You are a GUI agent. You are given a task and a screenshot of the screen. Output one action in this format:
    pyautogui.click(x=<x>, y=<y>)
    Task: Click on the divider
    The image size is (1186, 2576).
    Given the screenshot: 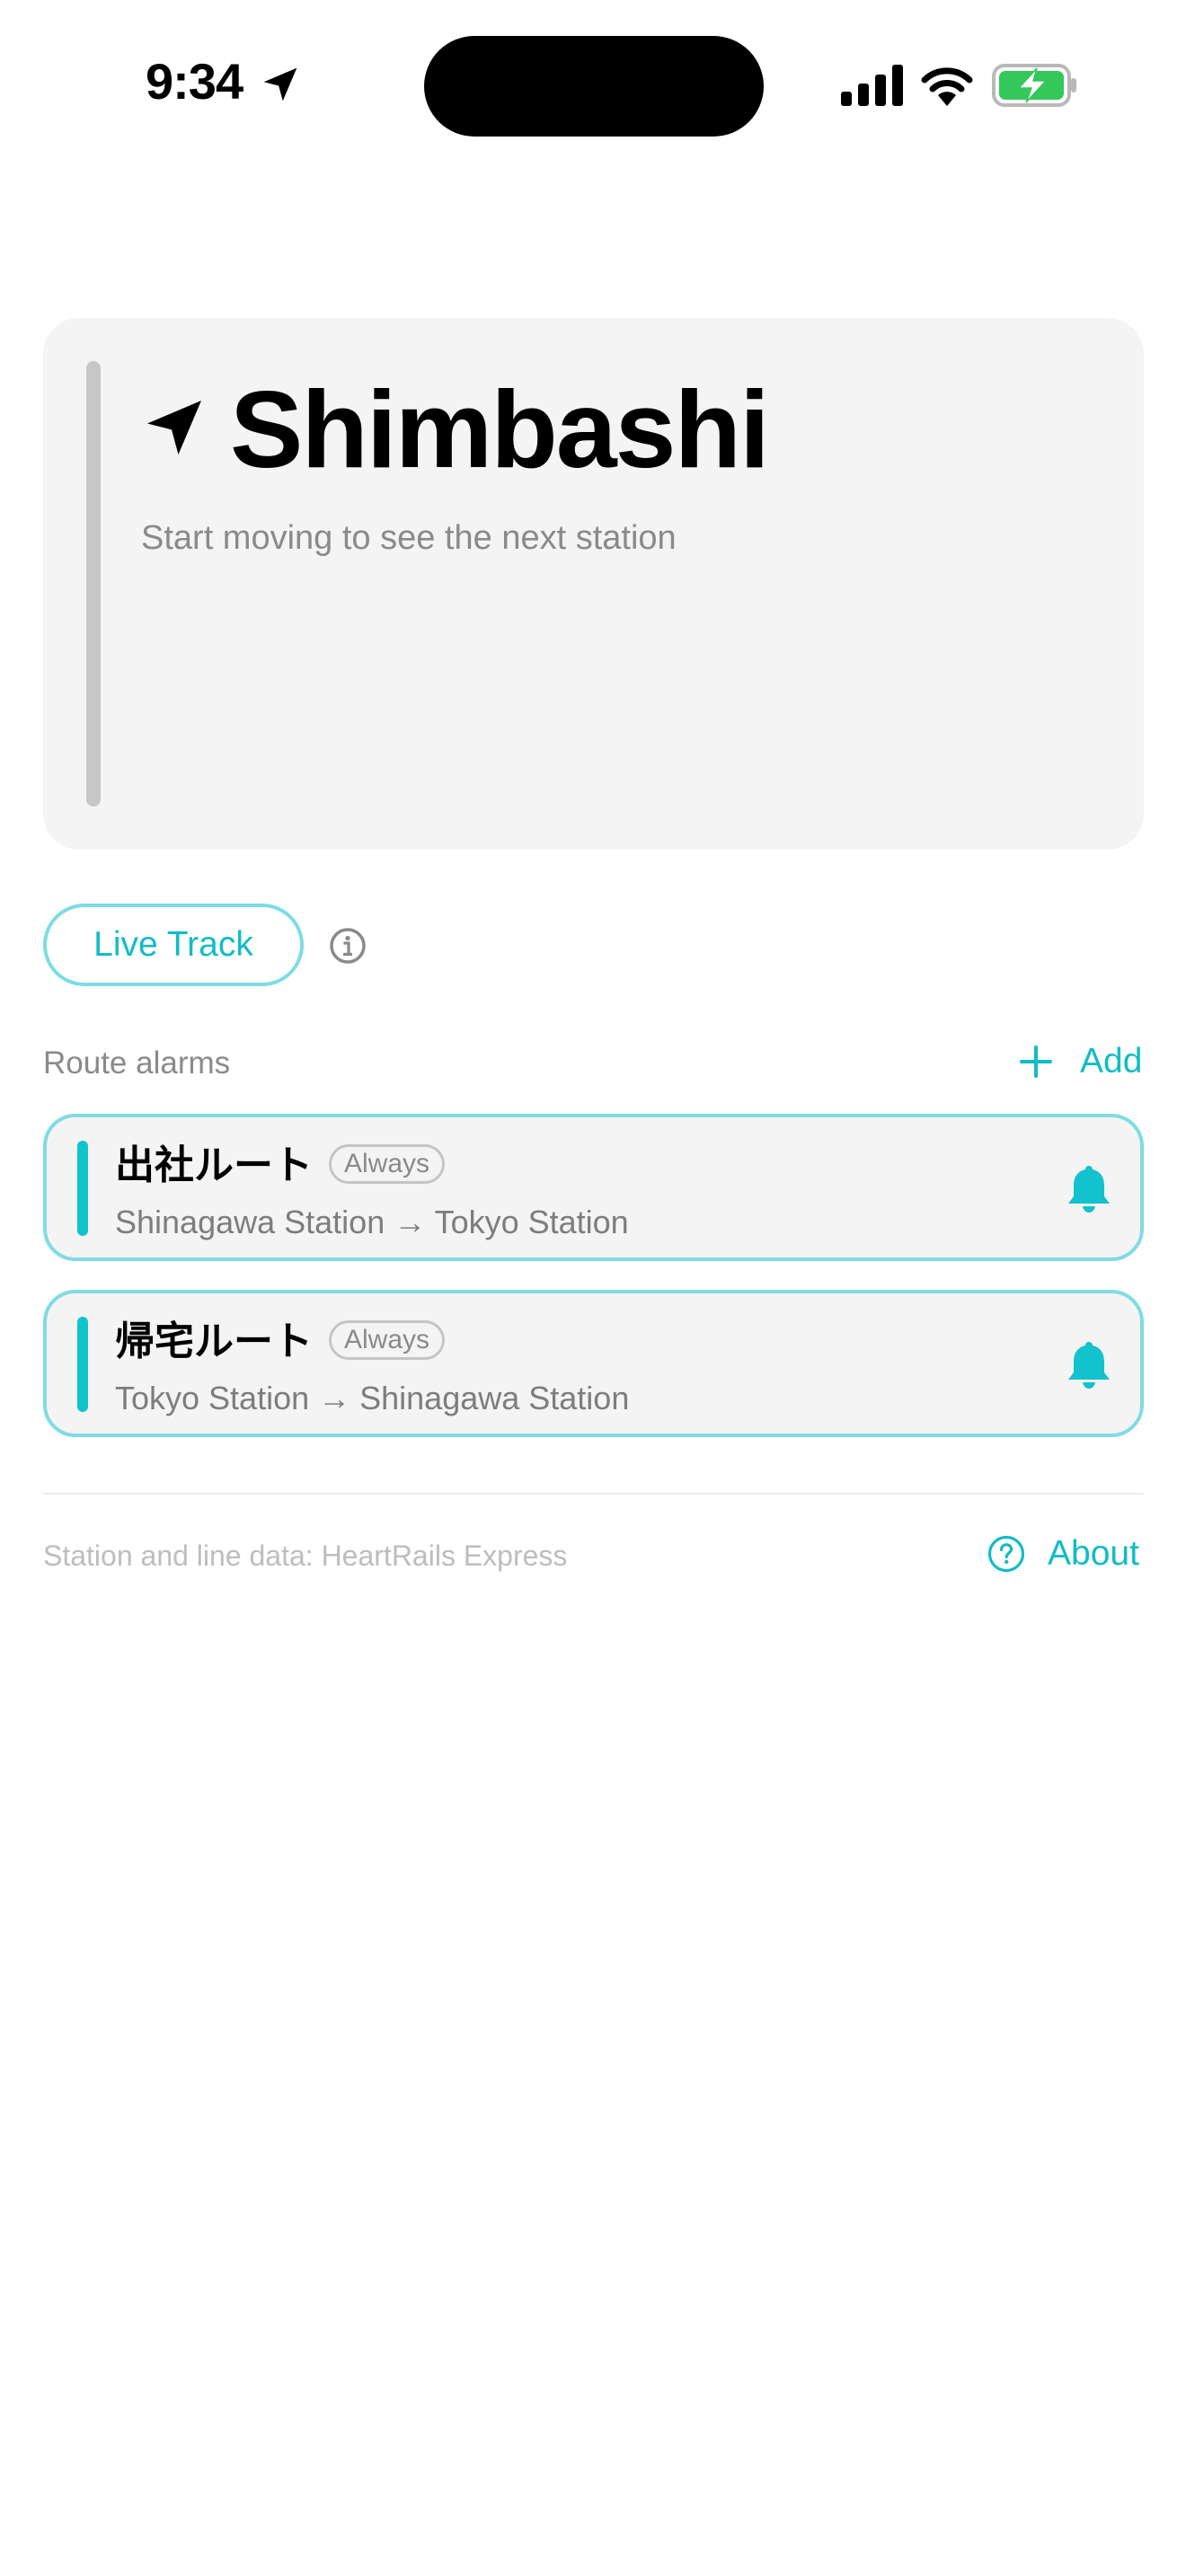 What is the action you would take?
    pyautogui.click(x=593, y=1494)
    